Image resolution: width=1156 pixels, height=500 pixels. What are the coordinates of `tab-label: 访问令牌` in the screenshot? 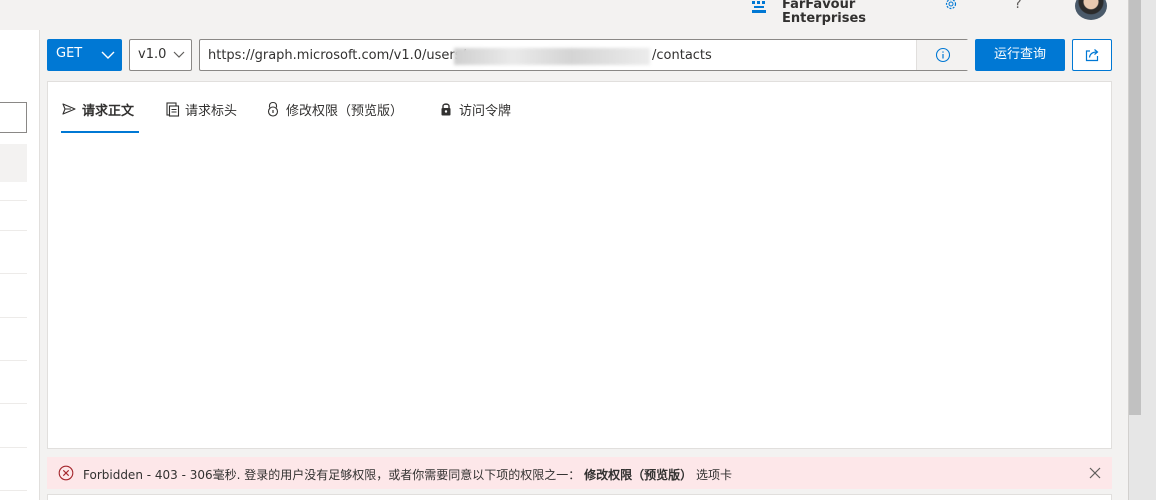 It's located at (485, 111).